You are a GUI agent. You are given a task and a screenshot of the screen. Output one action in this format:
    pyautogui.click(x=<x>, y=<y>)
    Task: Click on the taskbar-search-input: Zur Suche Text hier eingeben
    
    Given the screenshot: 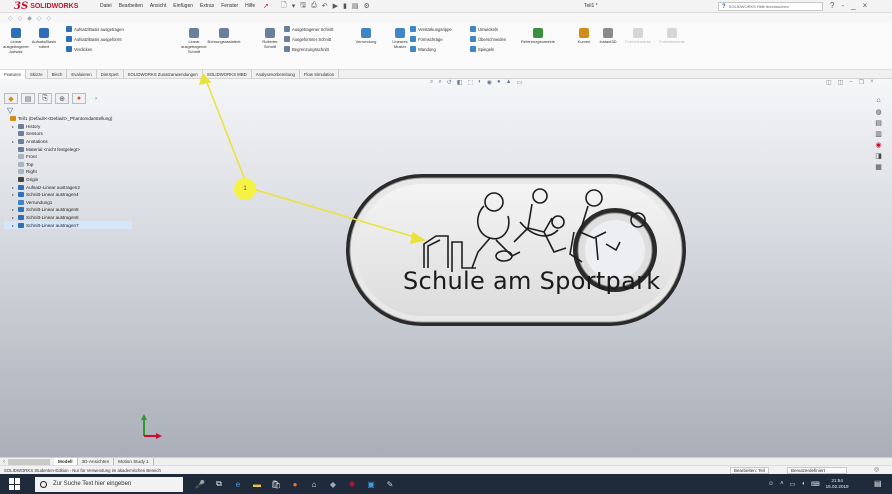 What is the action you would take?
    pyautogui.click(x=109, y=484)
    